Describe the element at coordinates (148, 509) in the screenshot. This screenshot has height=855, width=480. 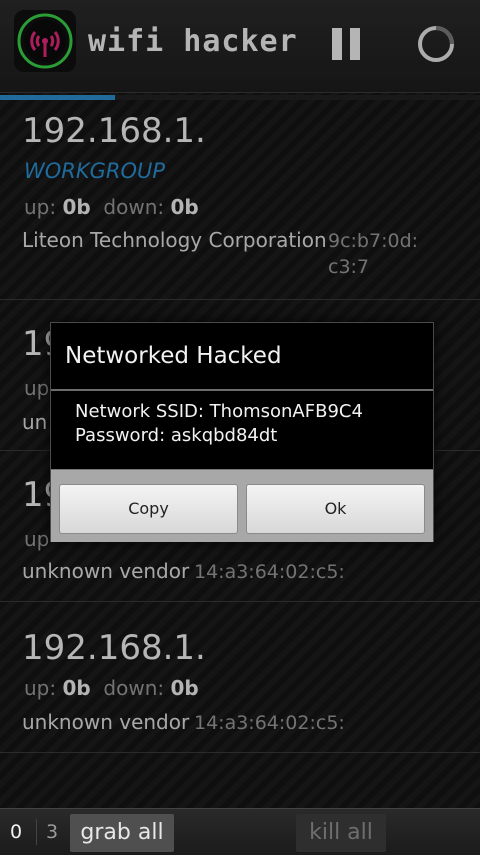
I see `copy-button: Copy` at that location.